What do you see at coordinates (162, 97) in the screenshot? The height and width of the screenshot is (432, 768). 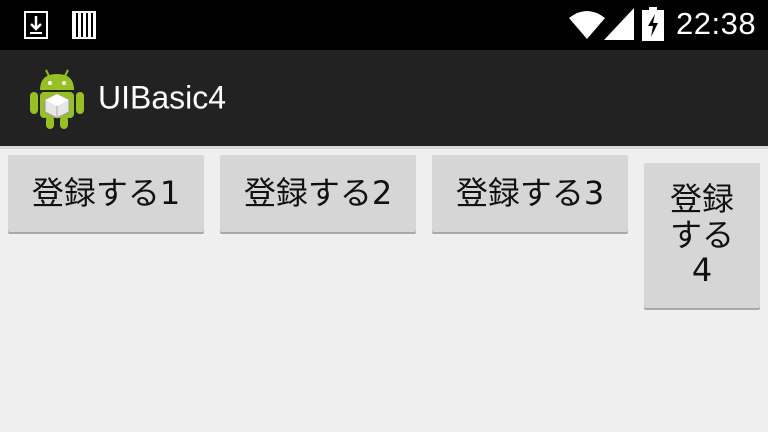 I see `app-title: UIBasic4` at bounding box center [162, 97].